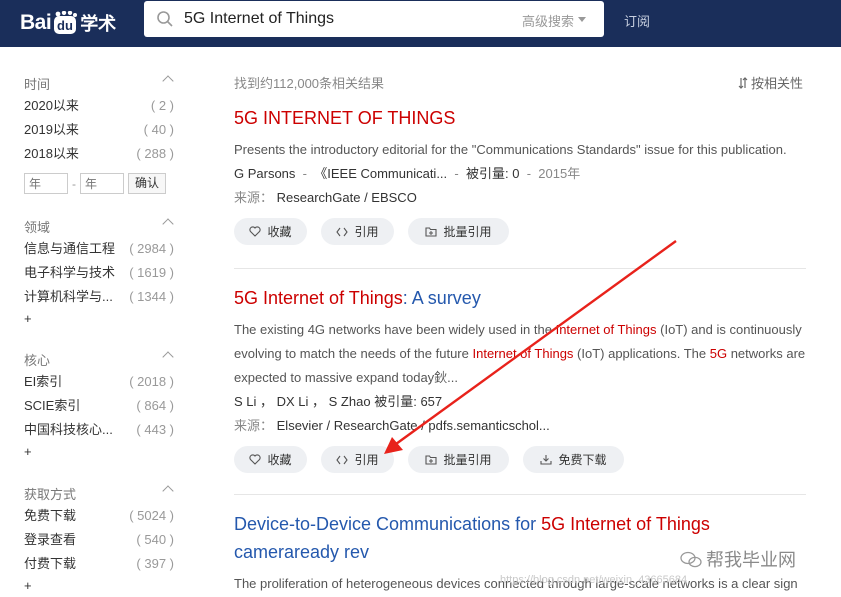  I want to click on result-source: 来源： ResearchGate / EBSCO, so click(520, 198).